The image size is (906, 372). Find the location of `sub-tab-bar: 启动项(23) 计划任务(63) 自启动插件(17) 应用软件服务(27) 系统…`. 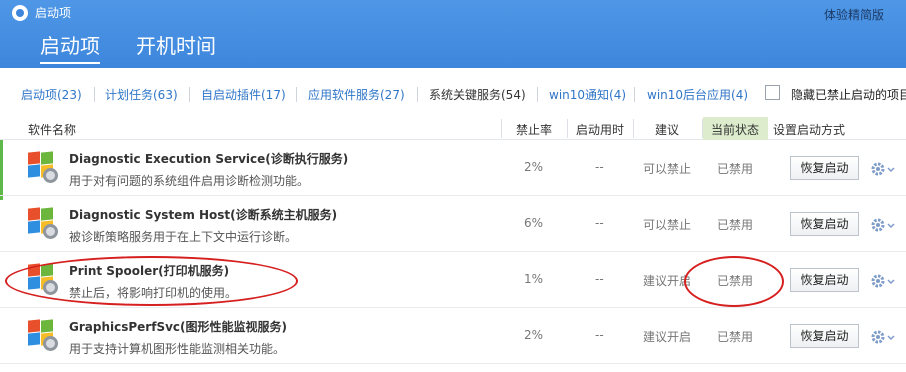

sub-tab-bar: 启动项(23) 计划任务(63) 自启动插件(17) 应用软件服务(27) 系统… is located at coordinates (453, 94).